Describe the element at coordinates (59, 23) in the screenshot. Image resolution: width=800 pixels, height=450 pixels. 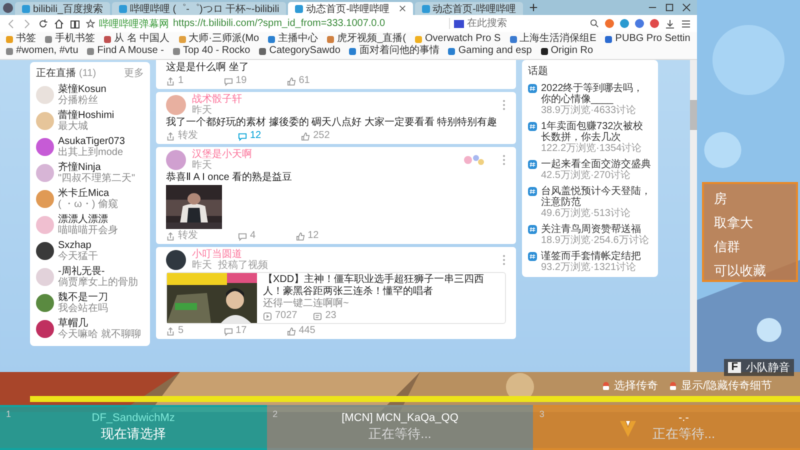
I see `home-icon` at that location.